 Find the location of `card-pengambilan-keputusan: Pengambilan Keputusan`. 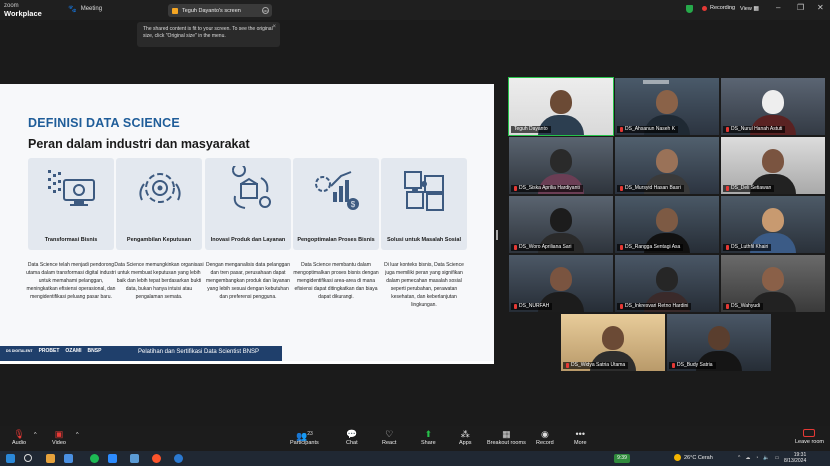

card-pengambilan-keputusan: Pengambilan Keputusan is located at coordinates (159, 204).